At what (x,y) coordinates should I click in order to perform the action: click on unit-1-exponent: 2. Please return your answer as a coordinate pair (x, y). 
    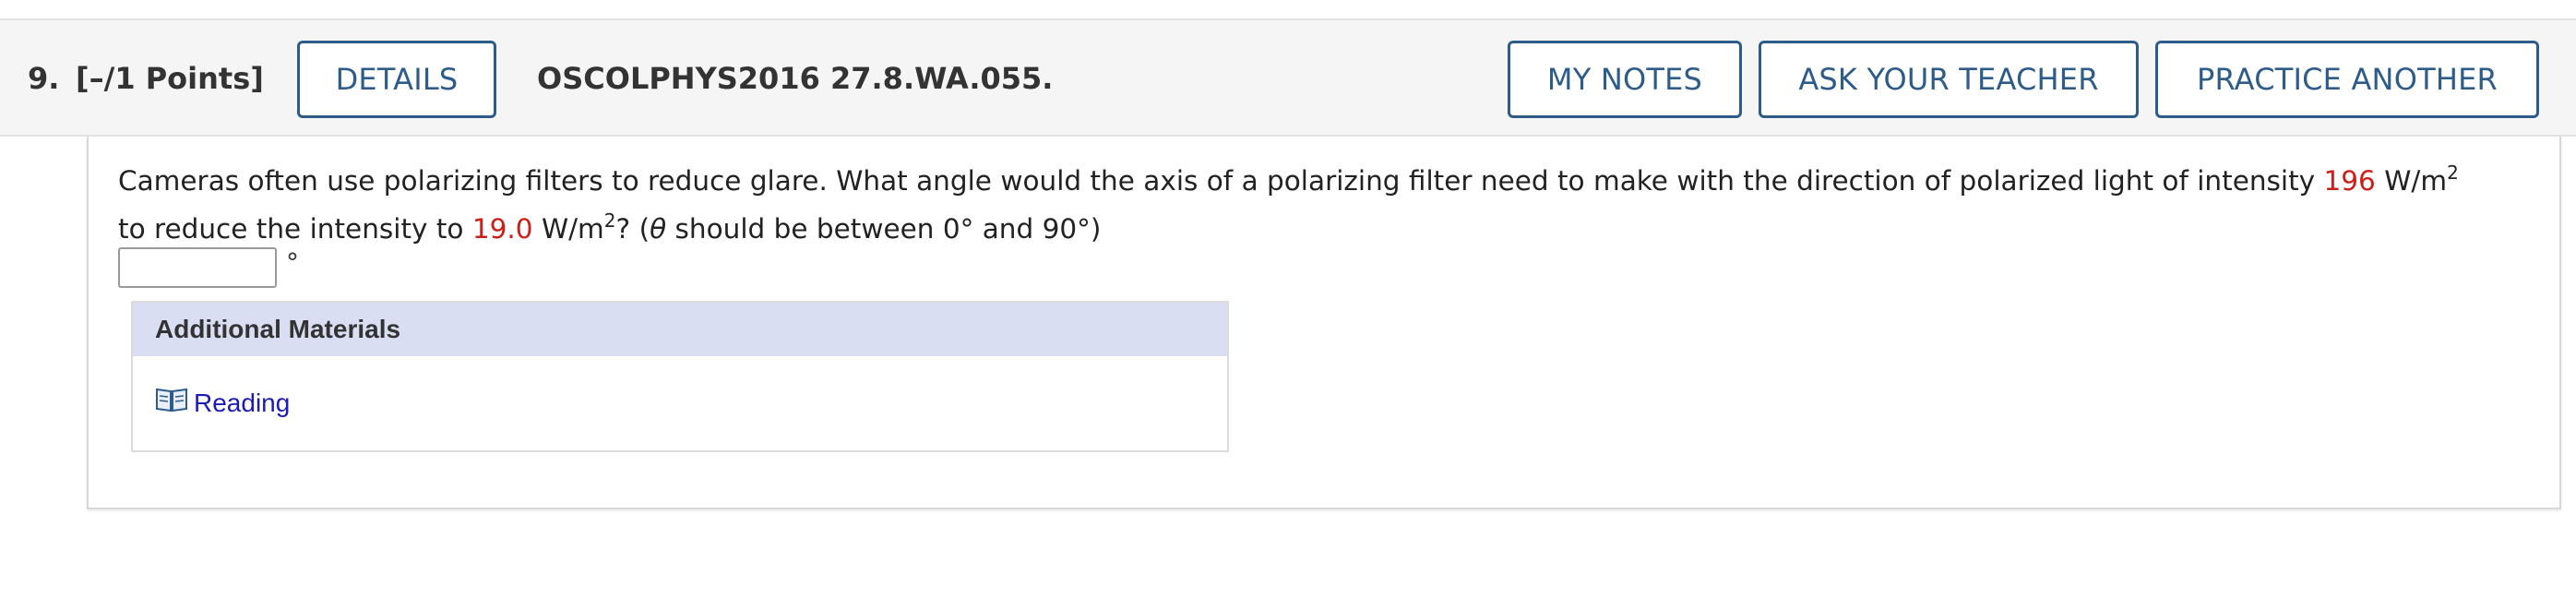
    Looking at the image, I should click on (2453, 172).